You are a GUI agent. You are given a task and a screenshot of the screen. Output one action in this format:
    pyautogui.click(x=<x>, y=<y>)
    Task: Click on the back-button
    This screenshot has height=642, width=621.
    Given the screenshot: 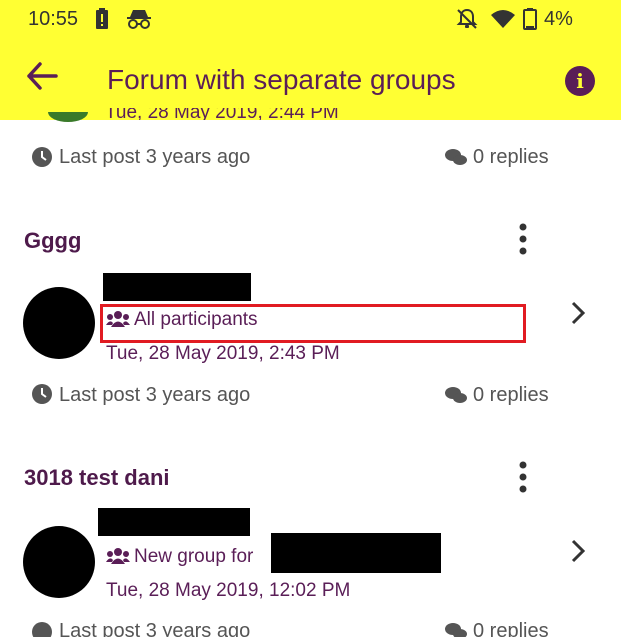 What is the action you would take?
    pyautogui.click(x=42, y=80)
    